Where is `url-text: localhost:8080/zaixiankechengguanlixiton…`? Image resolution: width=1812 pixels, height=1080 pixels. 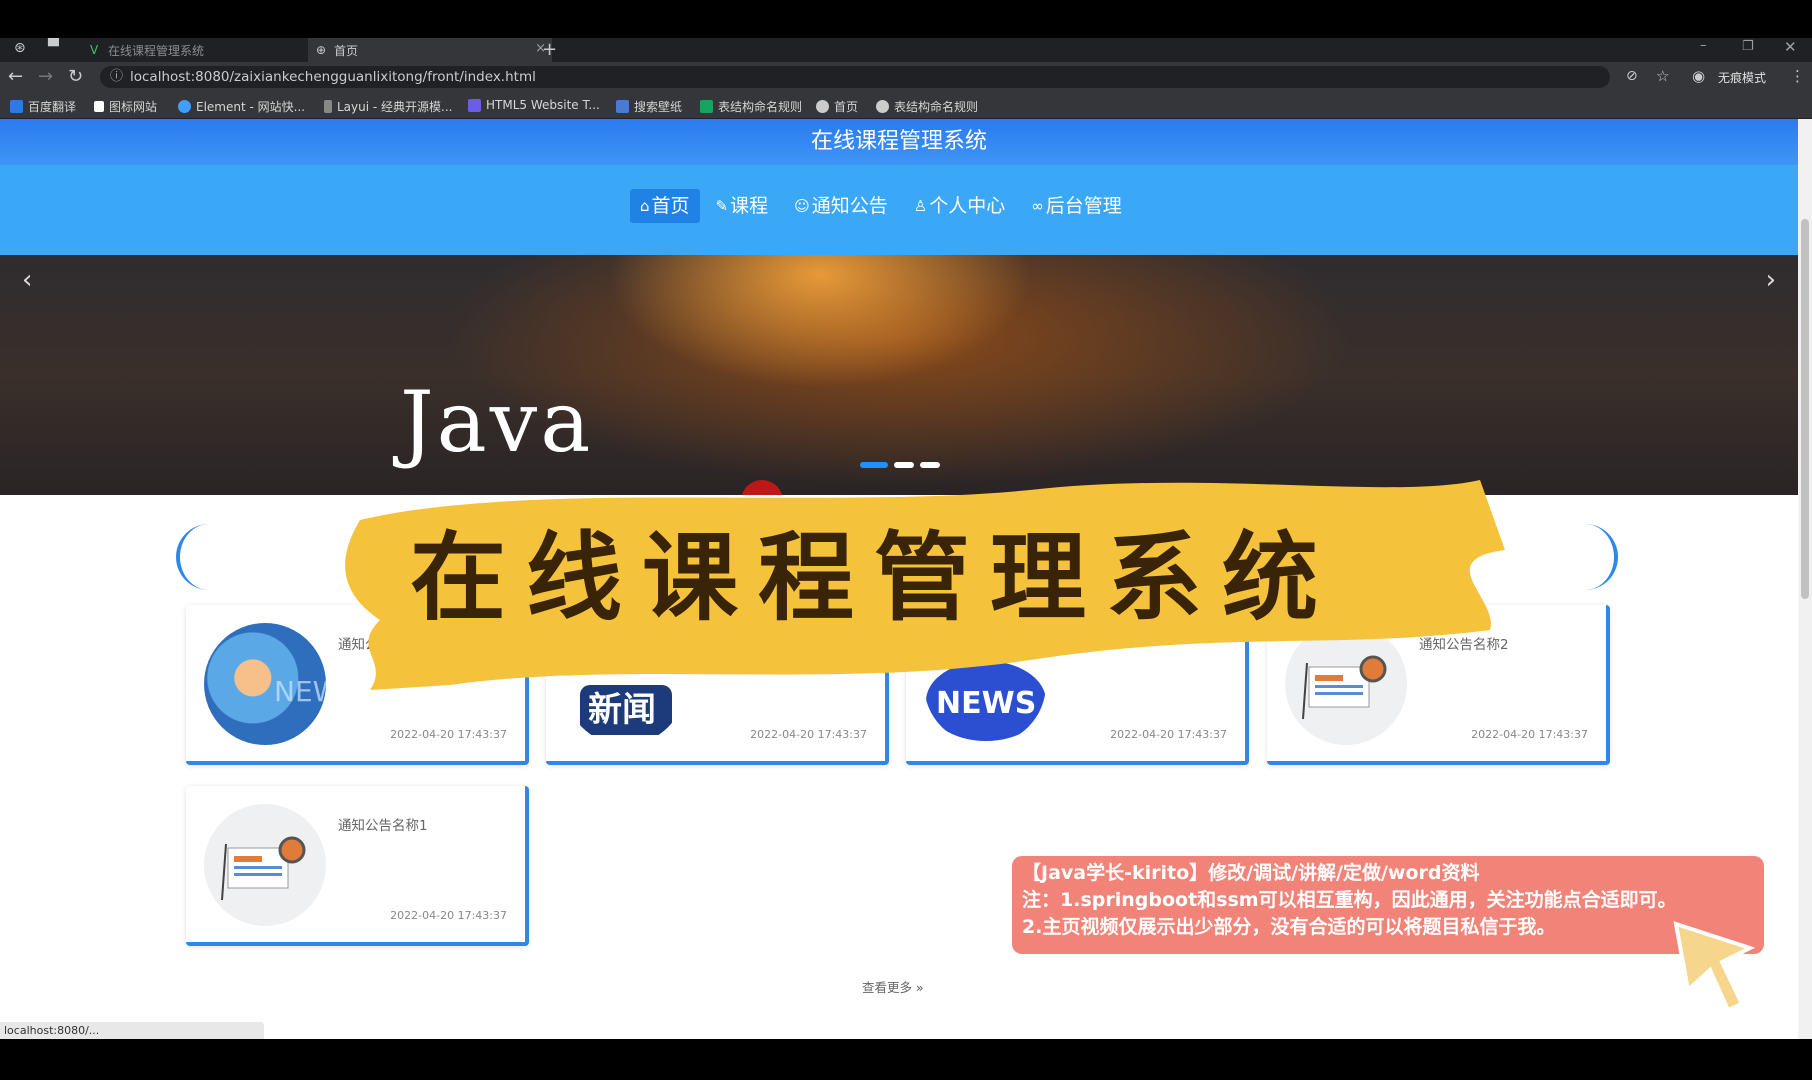 url-text: localhost:8080/zaixiankechengguanlixiton… is located at coordinates (333, 77).